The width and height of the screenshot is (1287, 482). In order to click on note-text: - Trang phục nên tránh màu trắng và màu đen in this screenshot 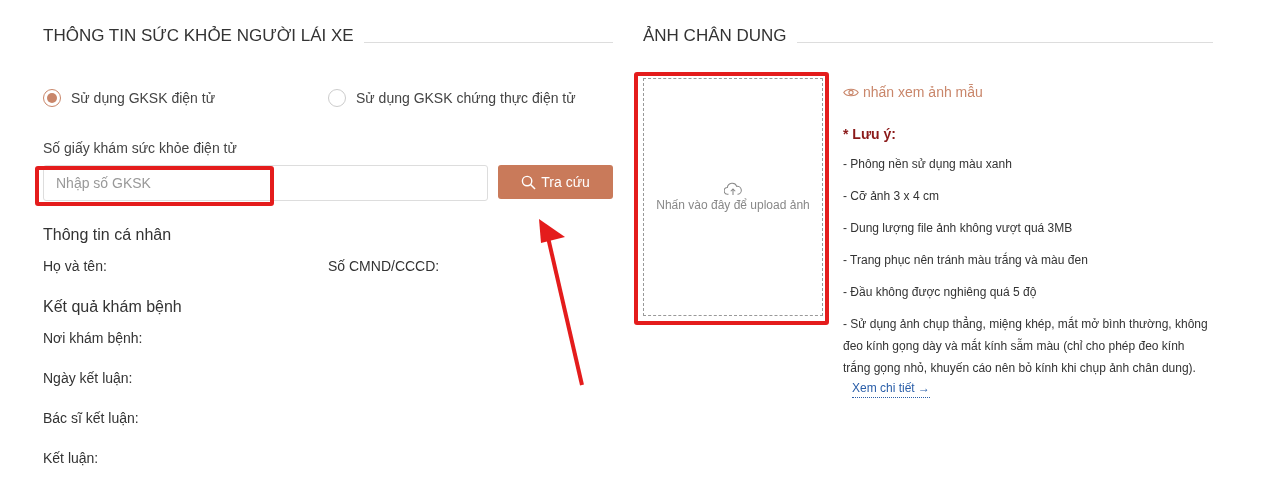, I will do `click(966, 260)`.